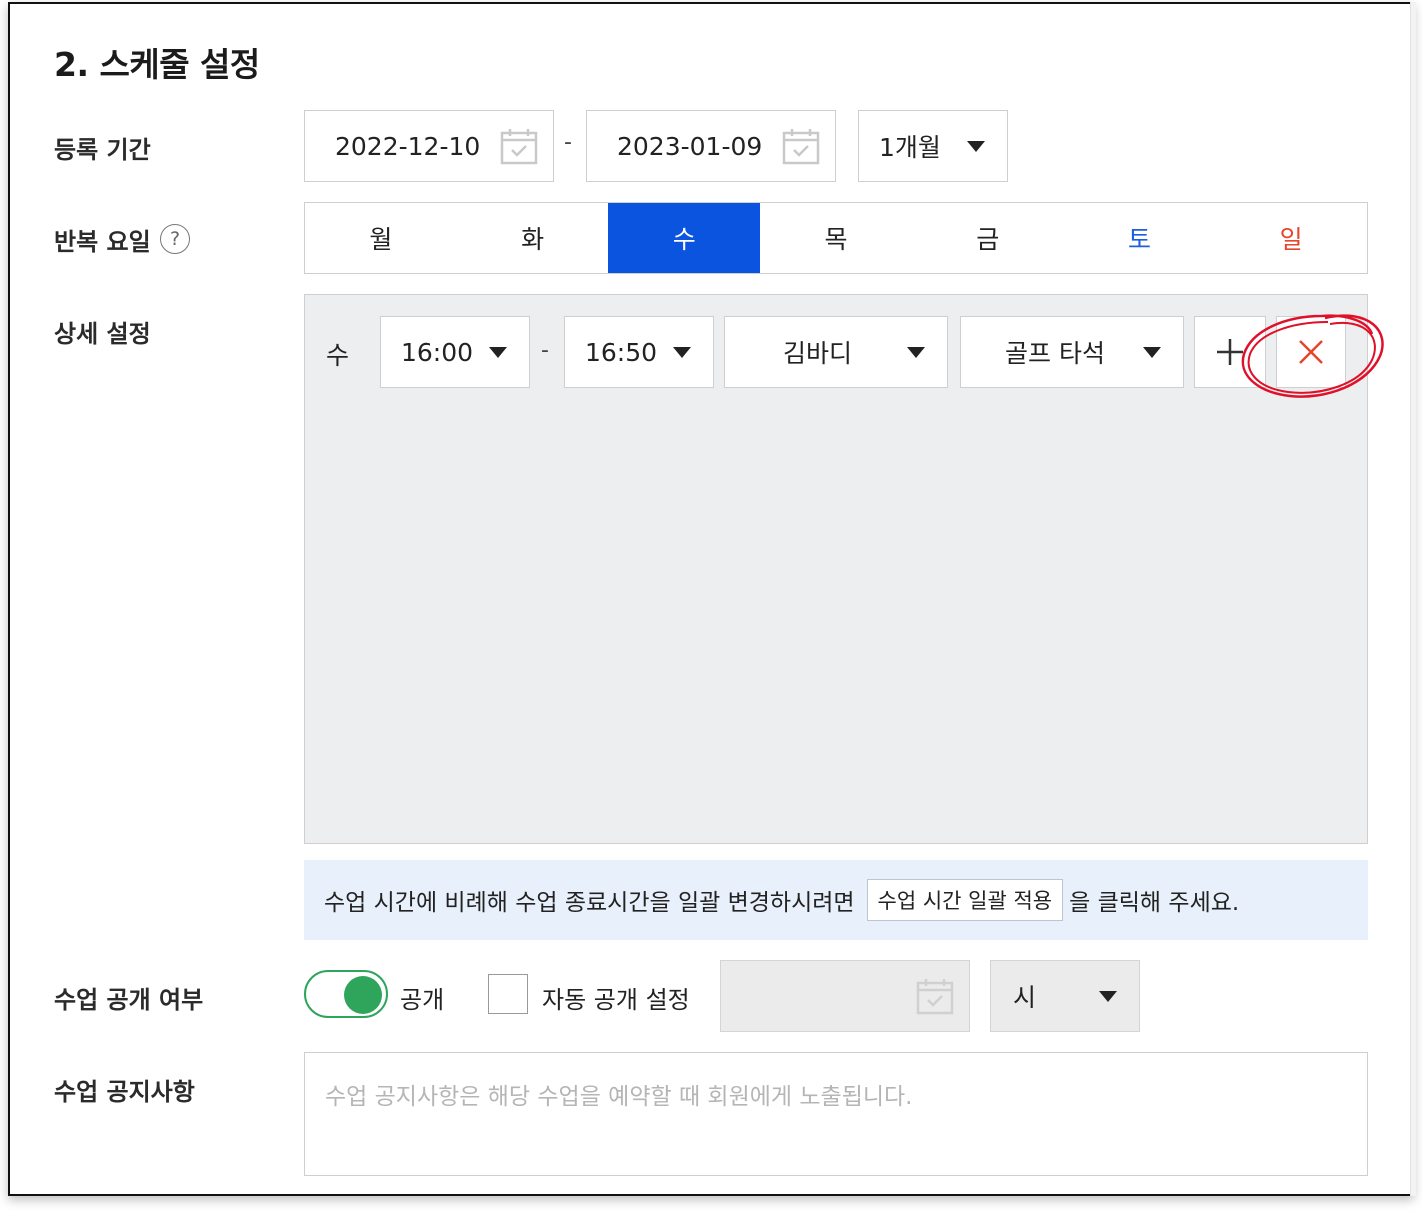  Describe the element at coordinates (363, 995) in the screenshot. I see `toggle-knob` at that location.